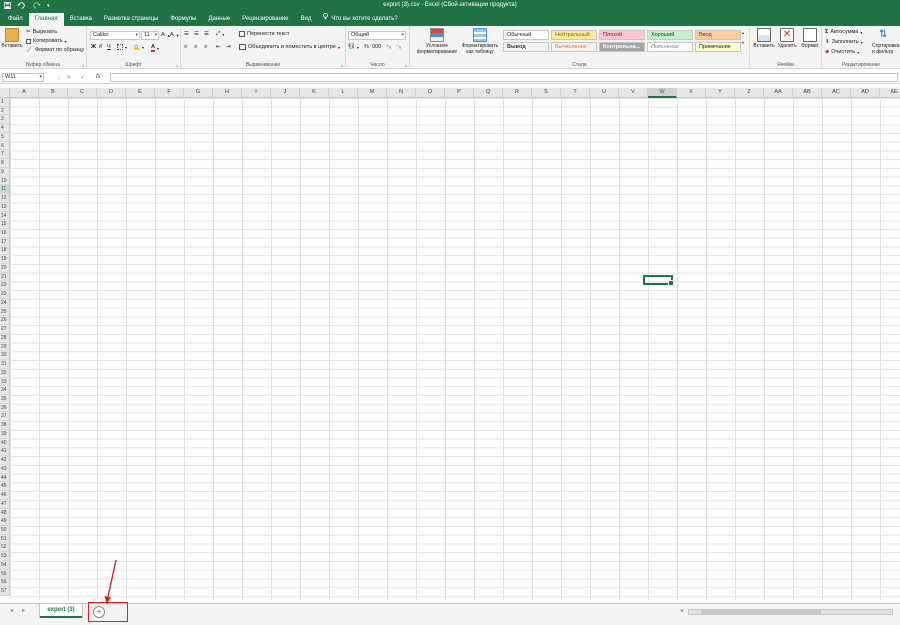  Describe the element at coordinates (175, 35) in the screenshot. I see `decrease-font-icon: A ▼` at that location.